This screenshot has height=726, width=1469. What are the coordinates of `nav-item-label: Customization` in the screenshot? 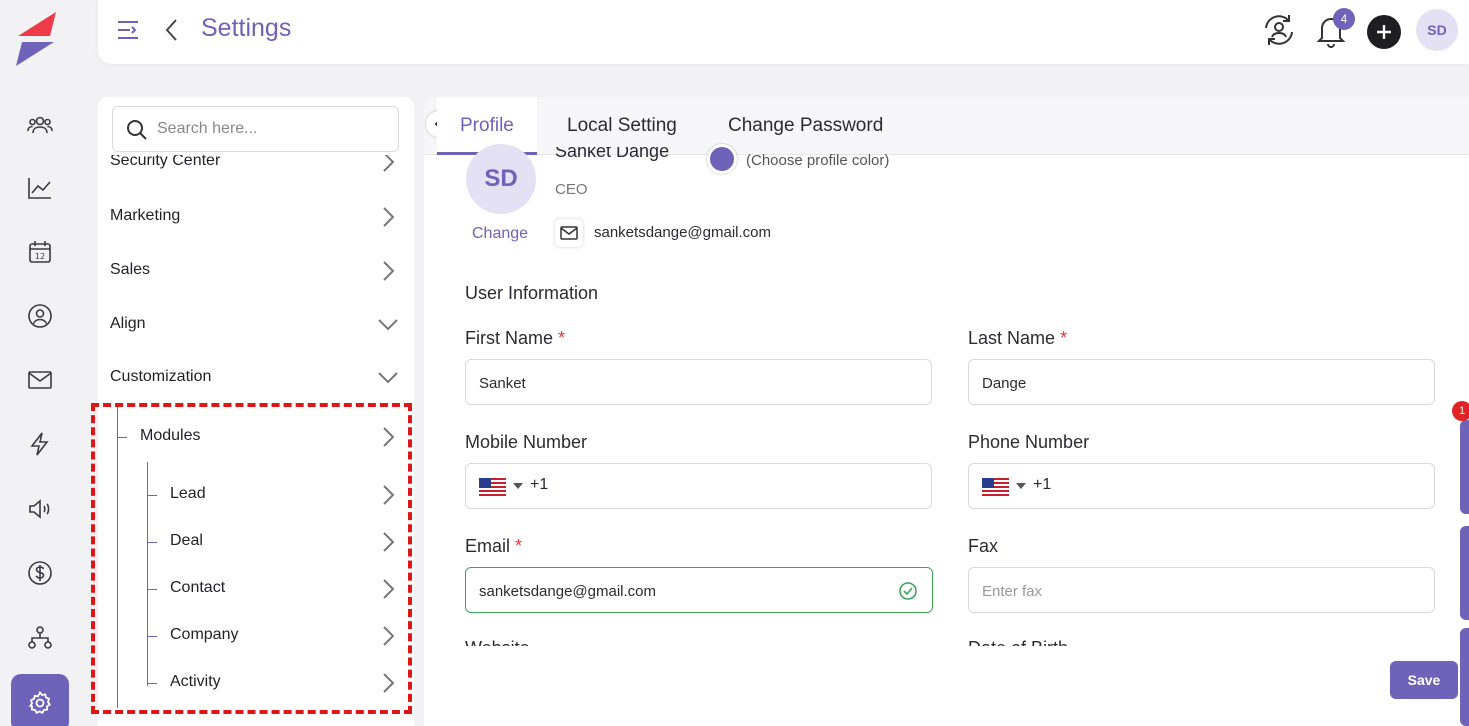 It's located at (161, 376).